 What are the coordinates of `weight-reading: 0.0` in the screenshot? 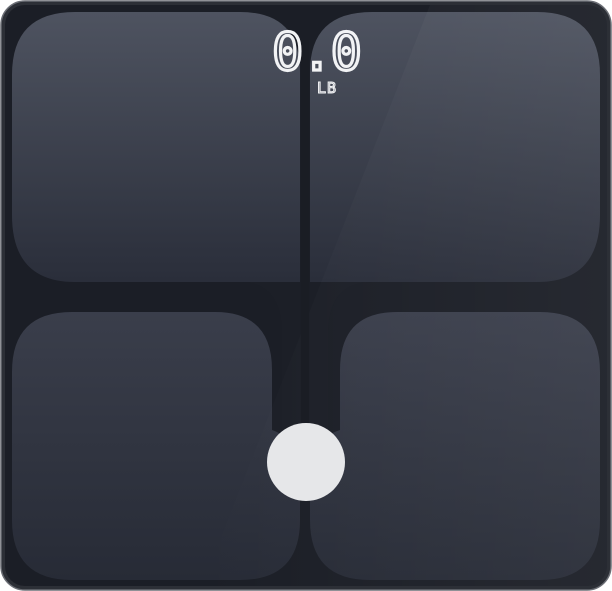 It's located at (316, 53).